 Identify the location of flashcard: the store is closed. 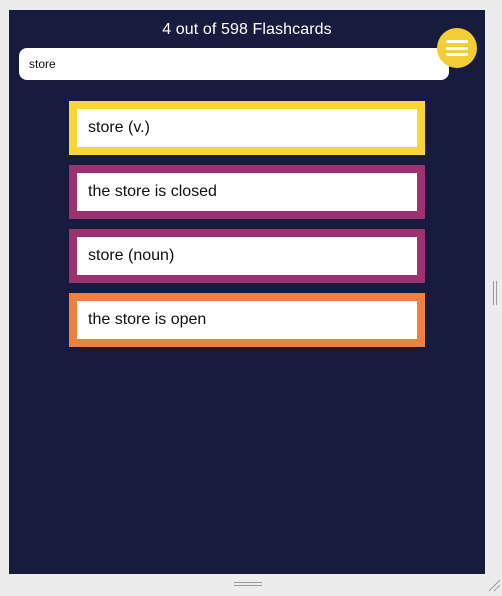
(247, 192).